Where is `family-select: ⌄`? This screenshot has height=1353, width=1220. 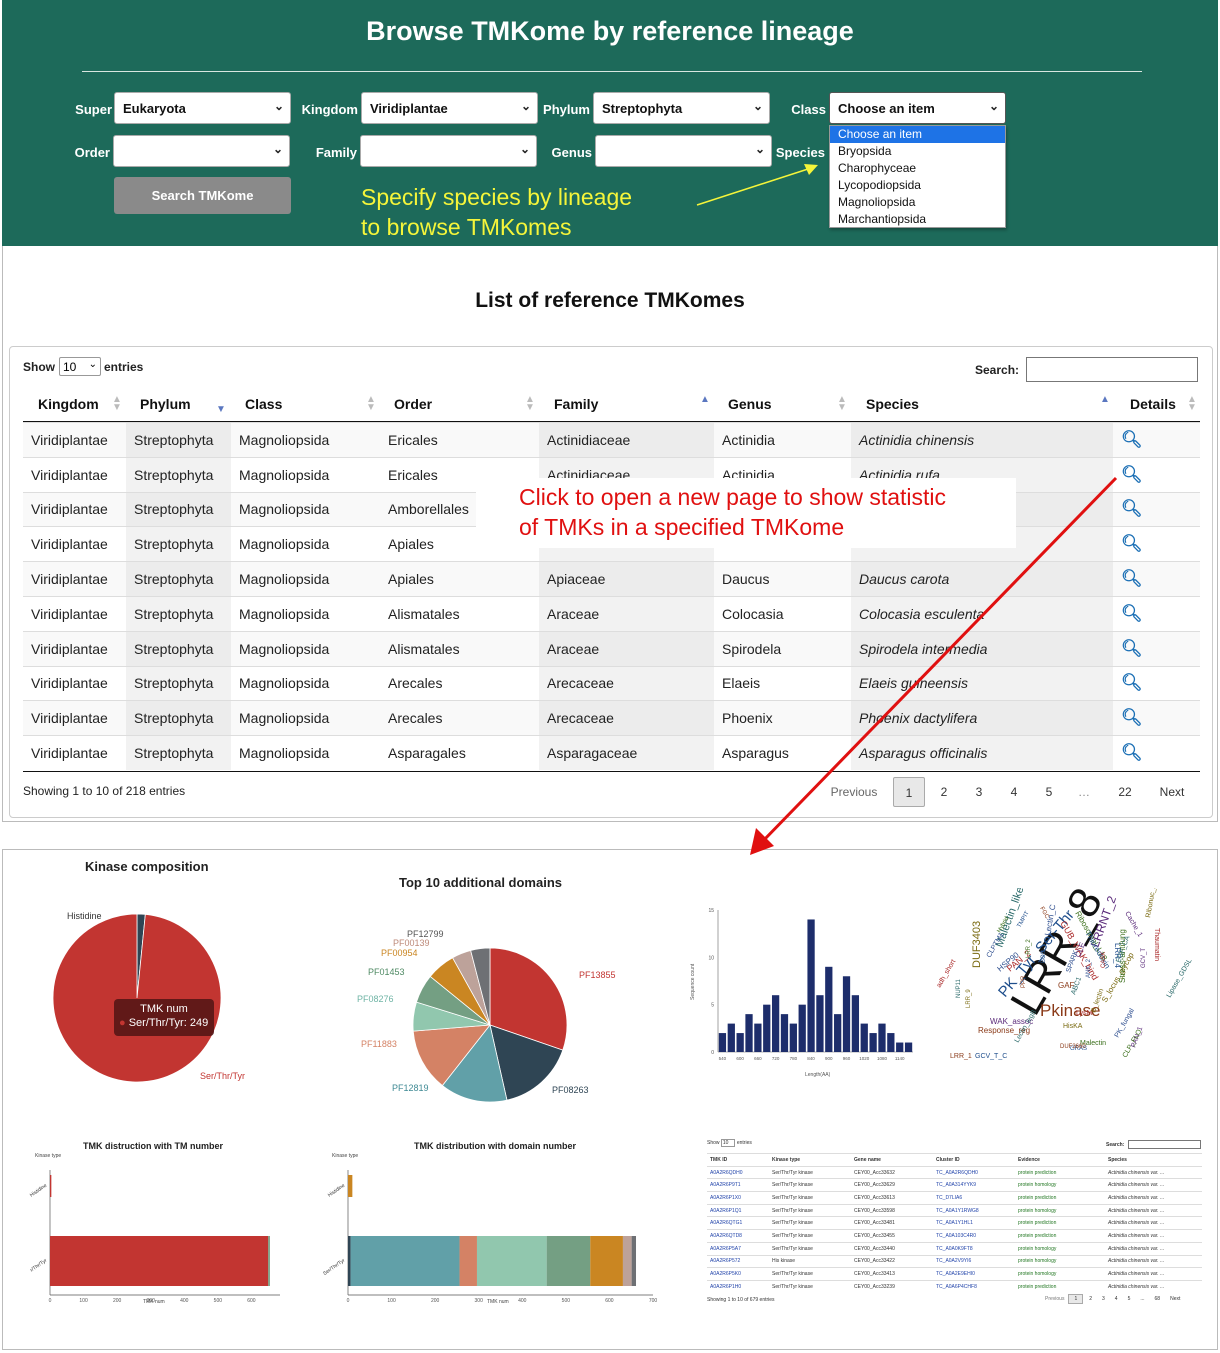
family-select: ⌄ is located at coordinates (448, 151).